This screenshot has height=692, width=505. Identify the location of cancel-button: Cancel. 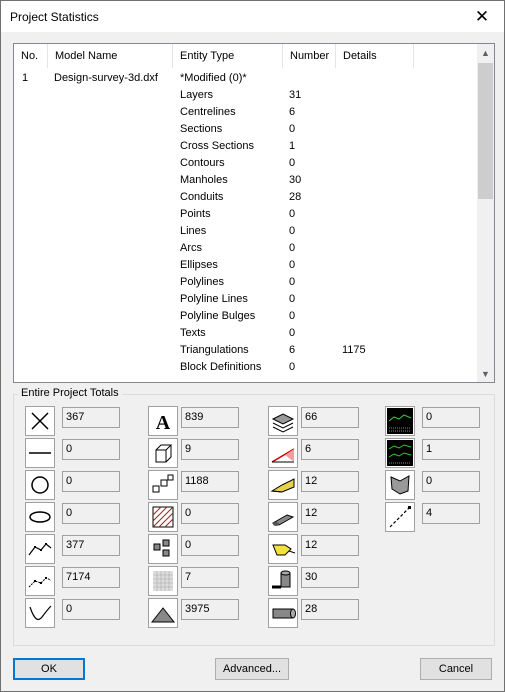
(456, 669).